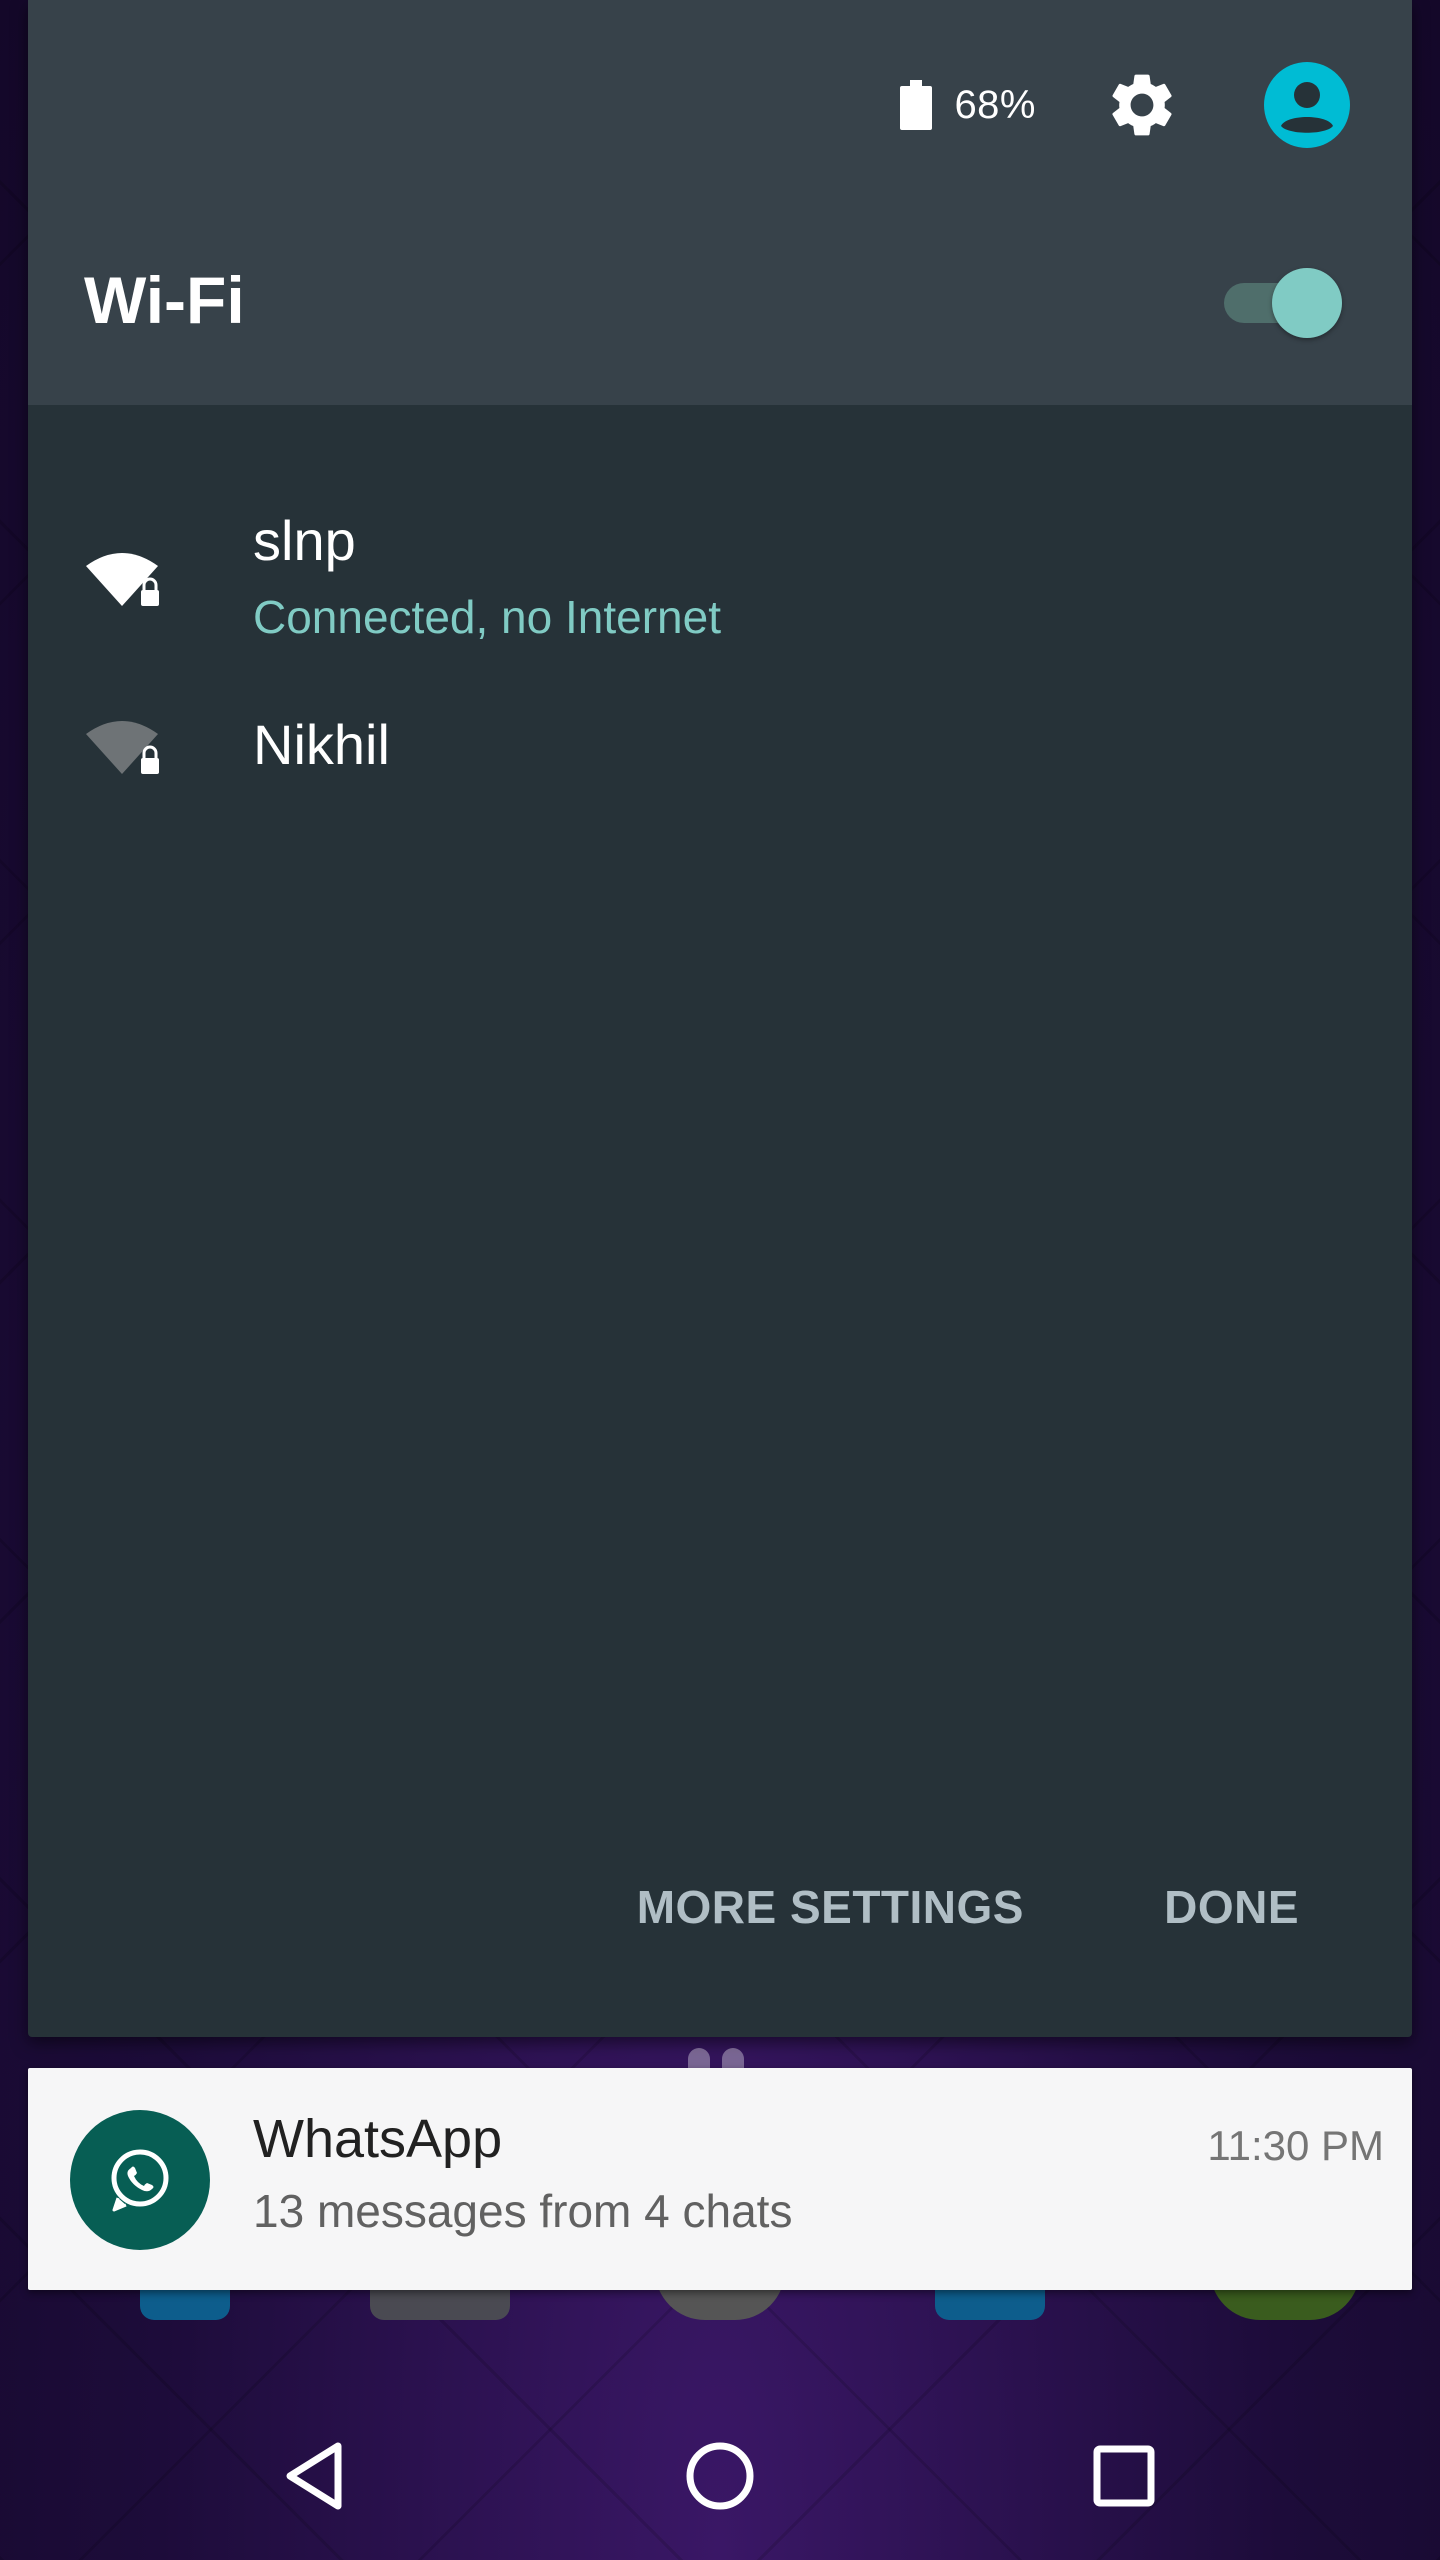 This screenshot has height=2560, width=1440. What do you see at coordinates (122, 747) in the screenshot?
I see `wifi-signal-weak-icon` at bounding box center [122, 747].